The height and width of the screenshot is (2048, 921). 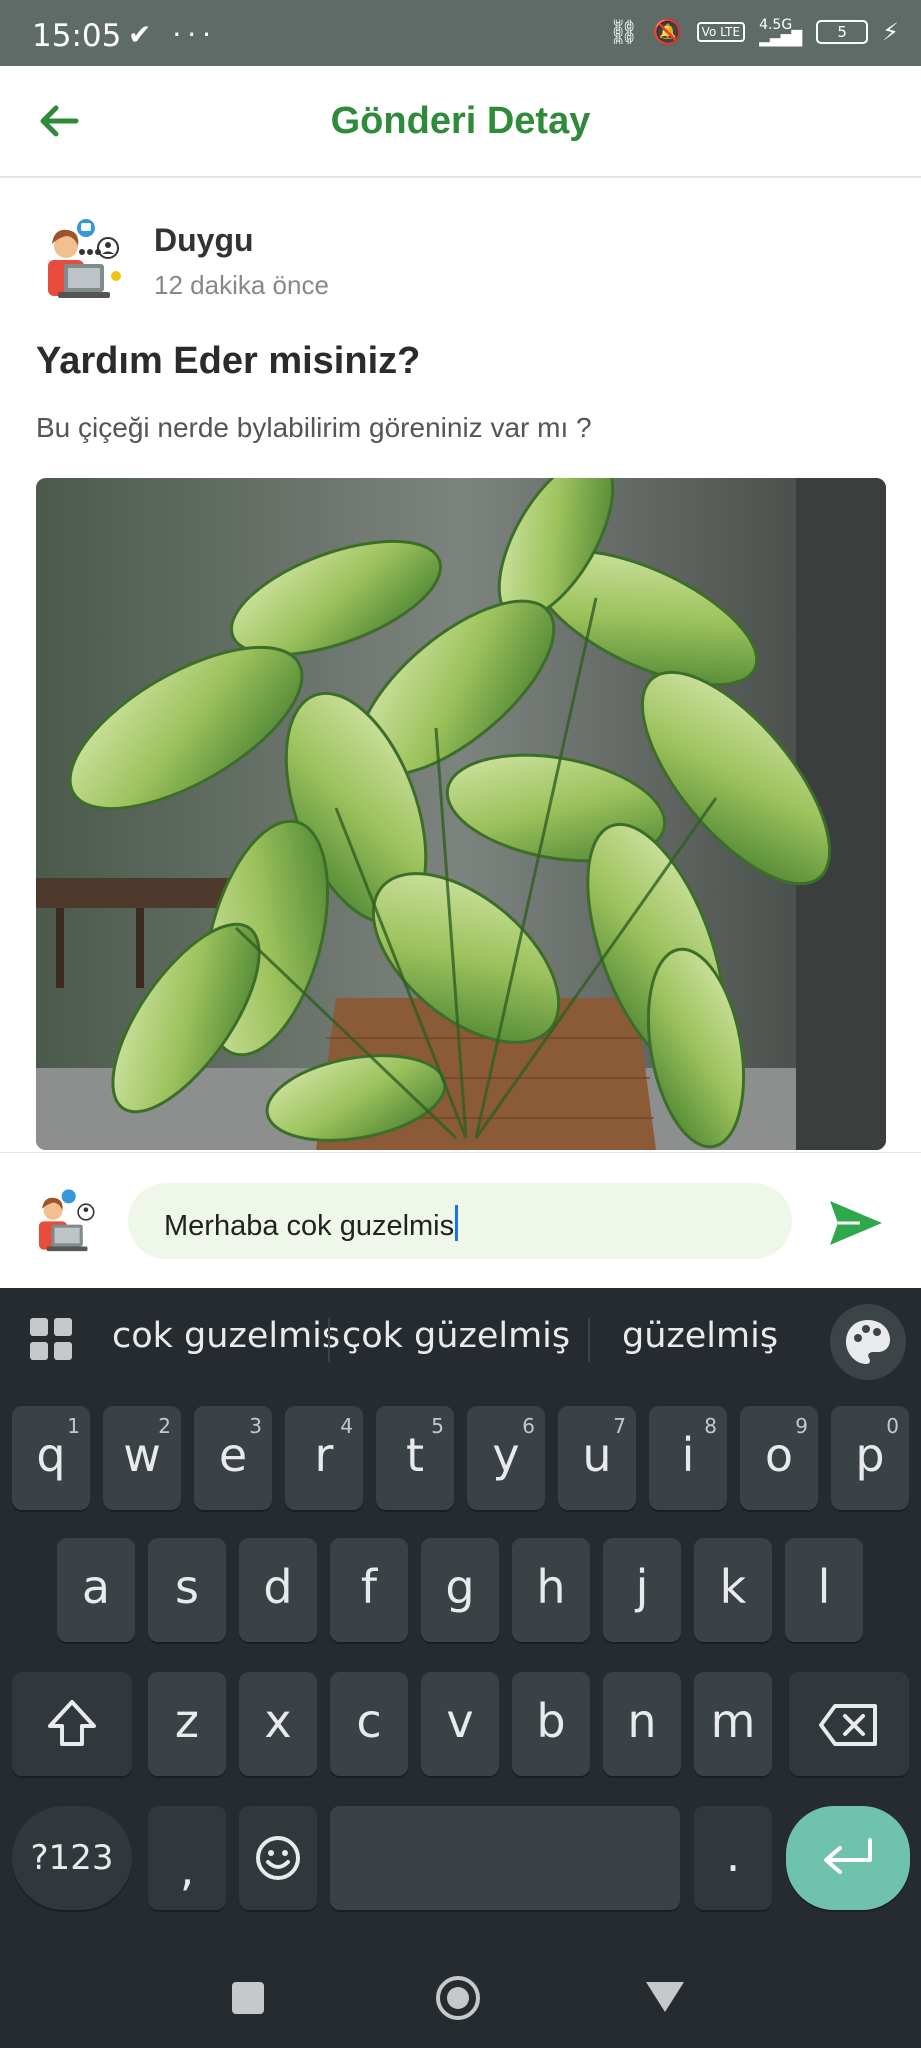 What do you see at coordinates (460, 1587) in the screenshot?
I see `key-label: g` at bounding box center [460, 1587].